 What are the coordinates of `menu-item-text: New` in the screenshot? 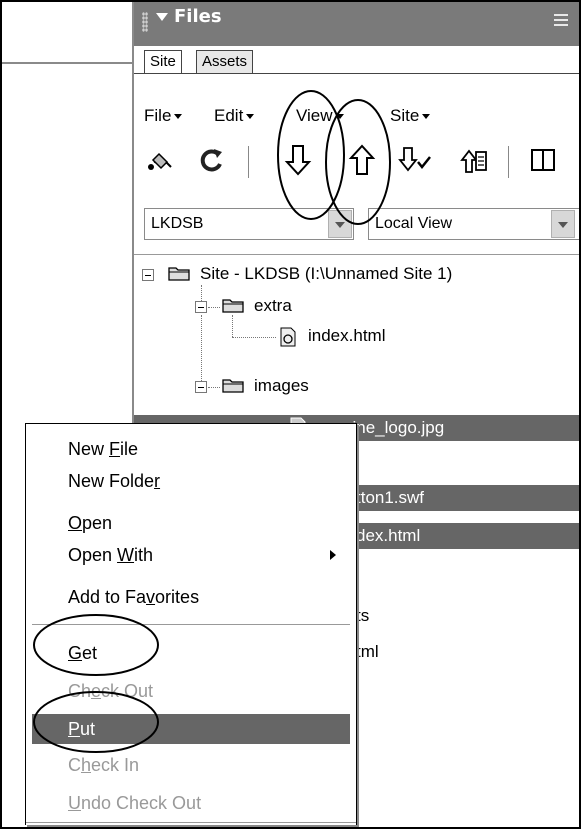 It's located at (89, 449).